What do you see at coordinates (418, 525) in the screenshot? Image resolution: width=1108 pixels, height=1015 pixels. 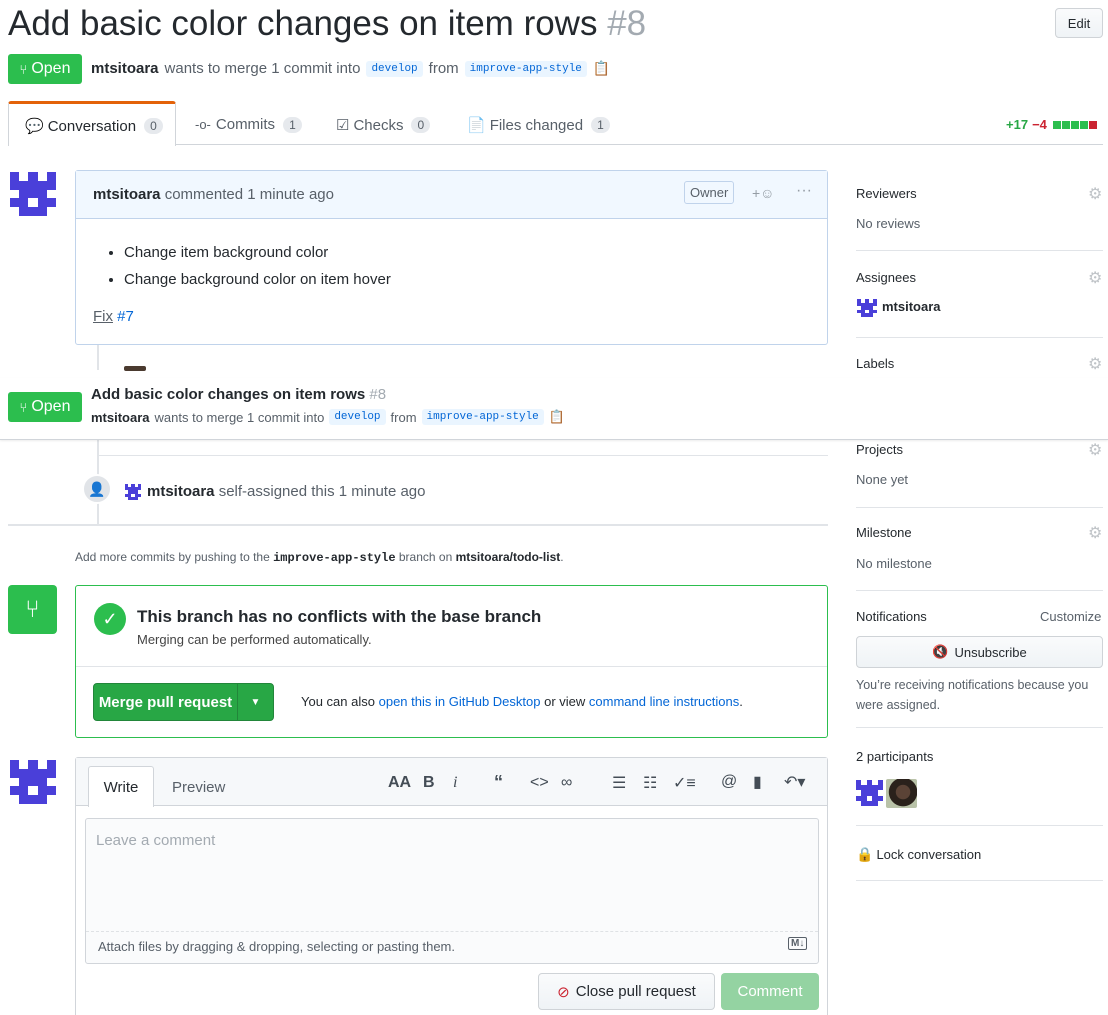 I see `timeline-break` at bounding box center [418, 525].